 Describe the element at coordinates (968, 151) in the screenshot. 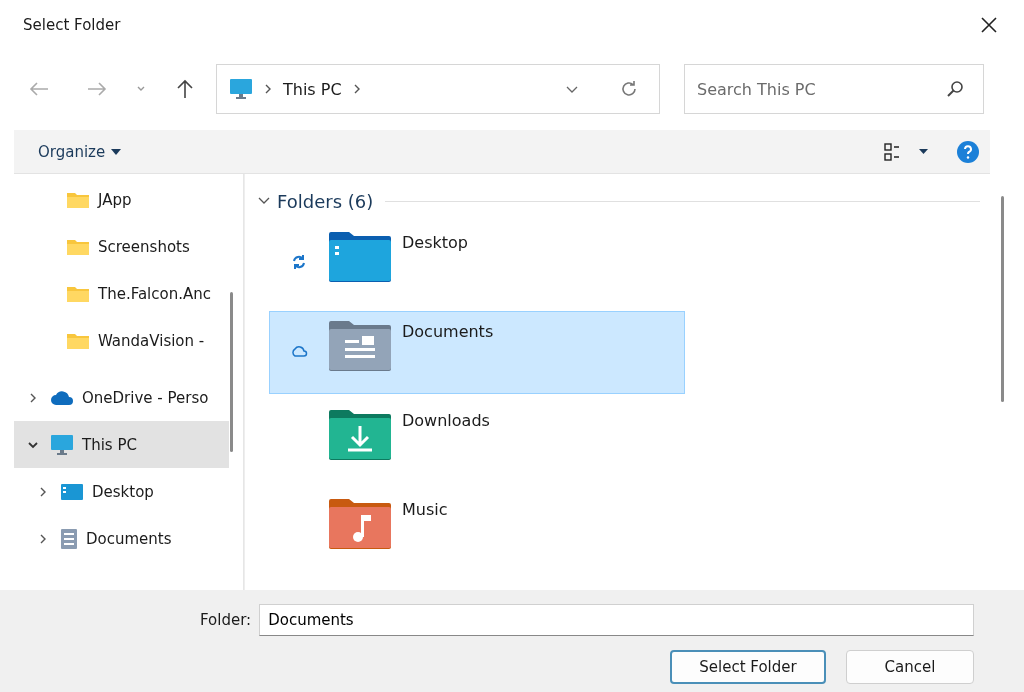

I see `help-icon` at that location.